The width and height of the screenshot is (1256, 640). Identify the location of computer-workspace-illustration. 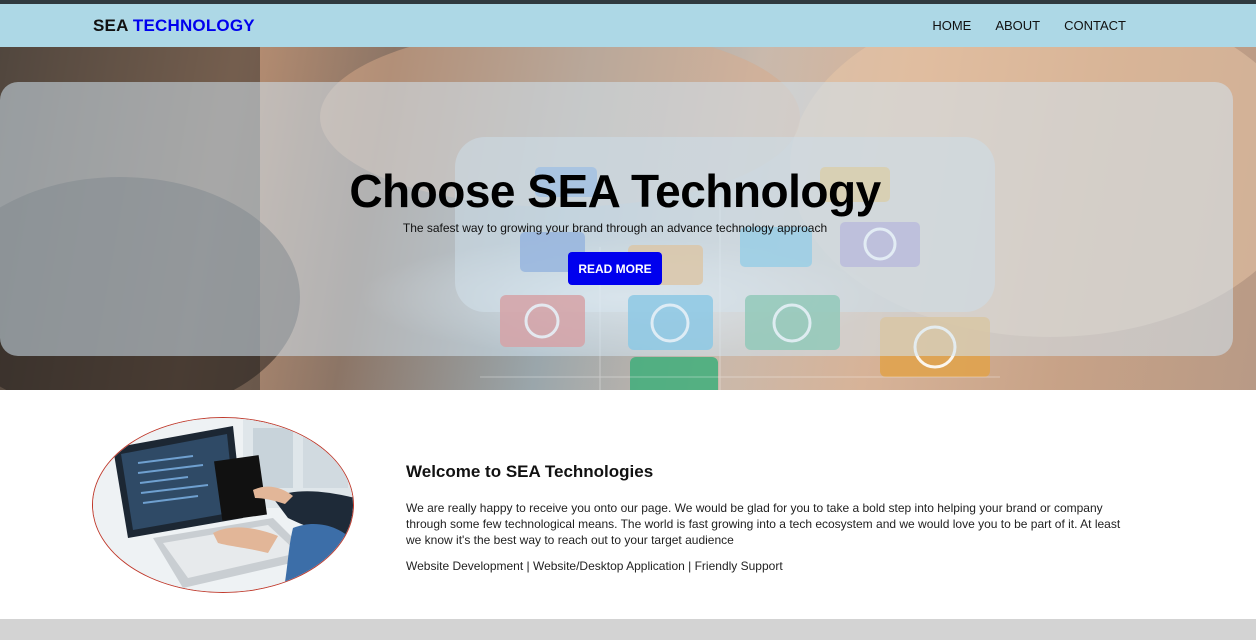
(223, 505).